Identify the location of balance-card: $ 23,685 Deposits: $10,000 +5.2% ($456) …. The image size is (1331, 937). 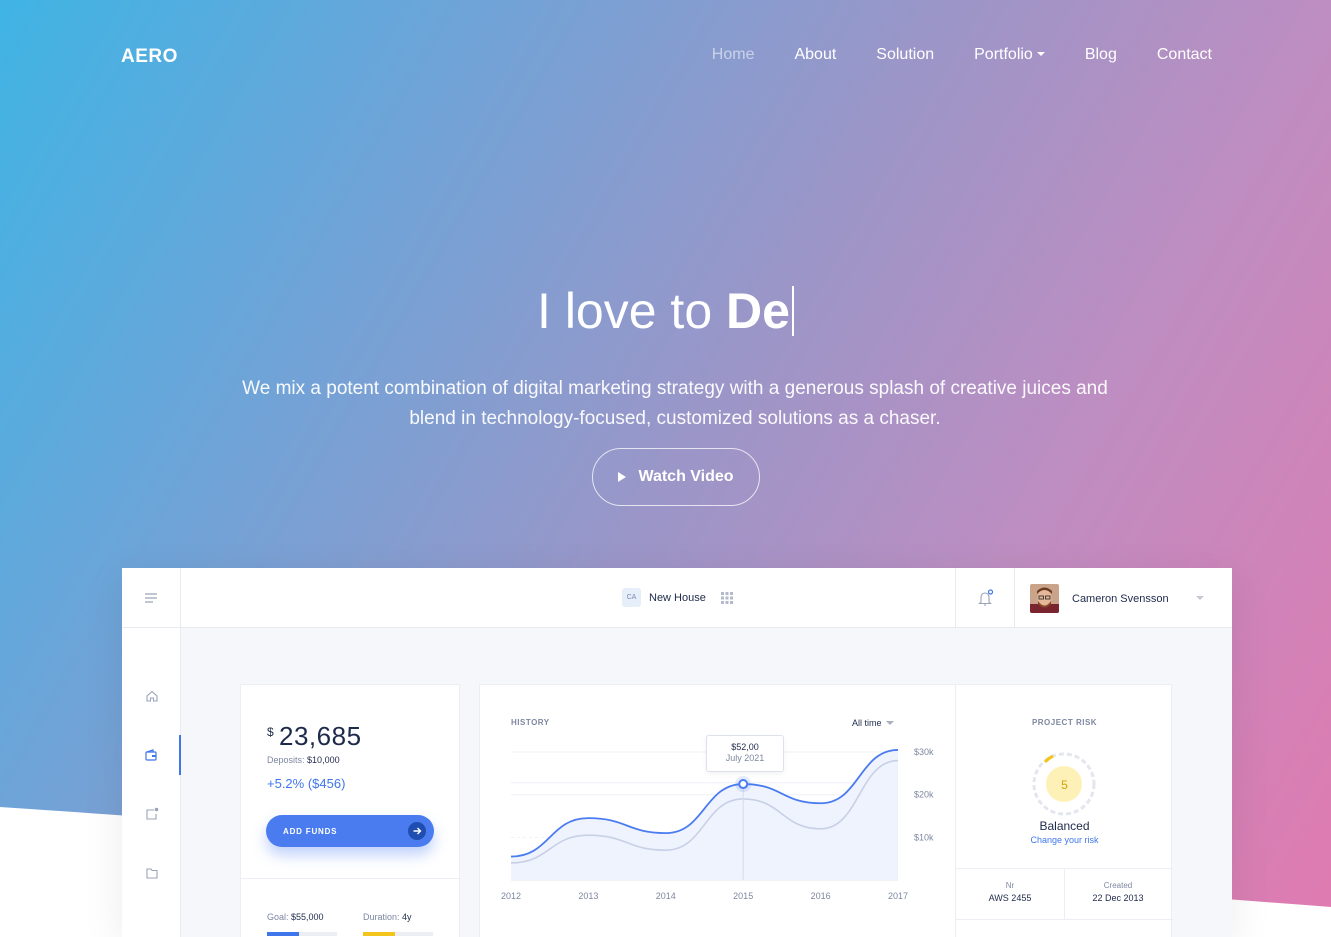
(350, 810).